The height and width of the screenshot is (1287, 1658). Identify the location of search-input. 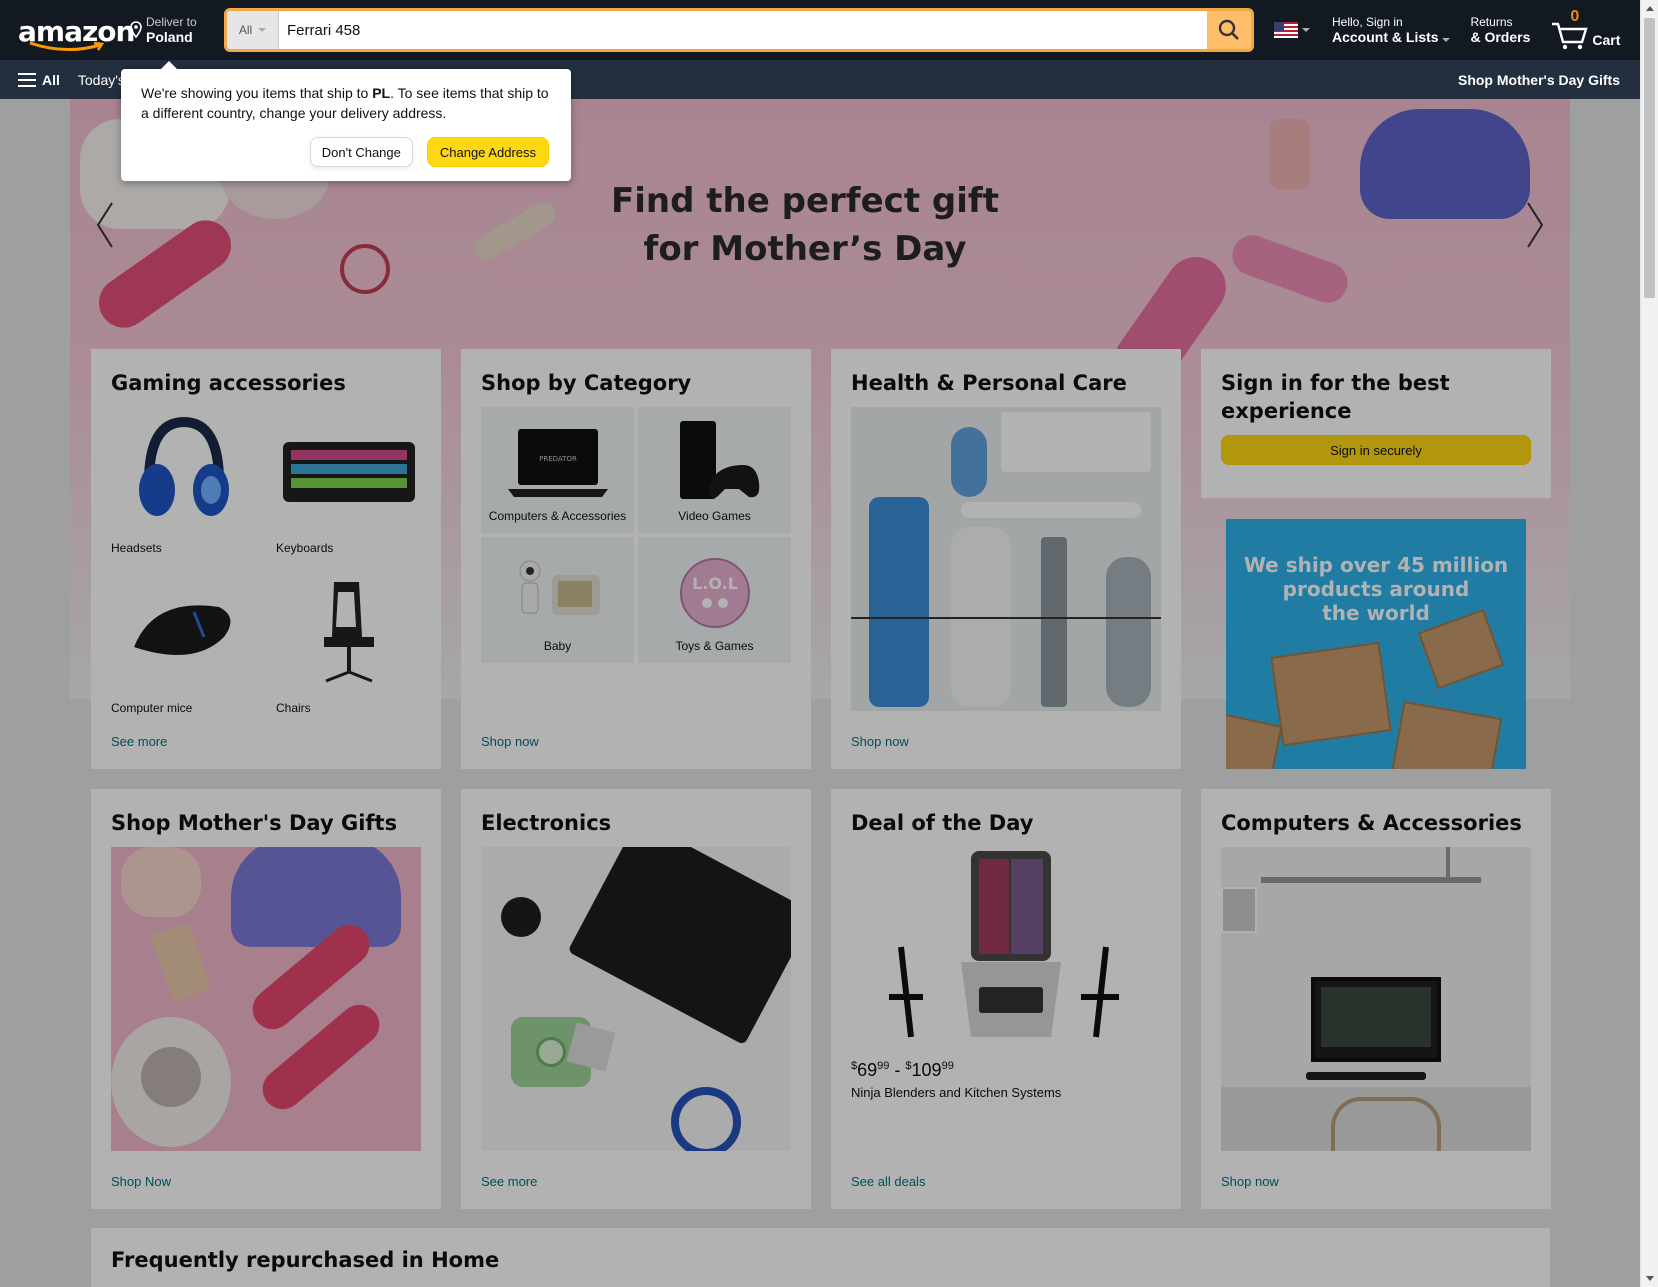
(743, 30).